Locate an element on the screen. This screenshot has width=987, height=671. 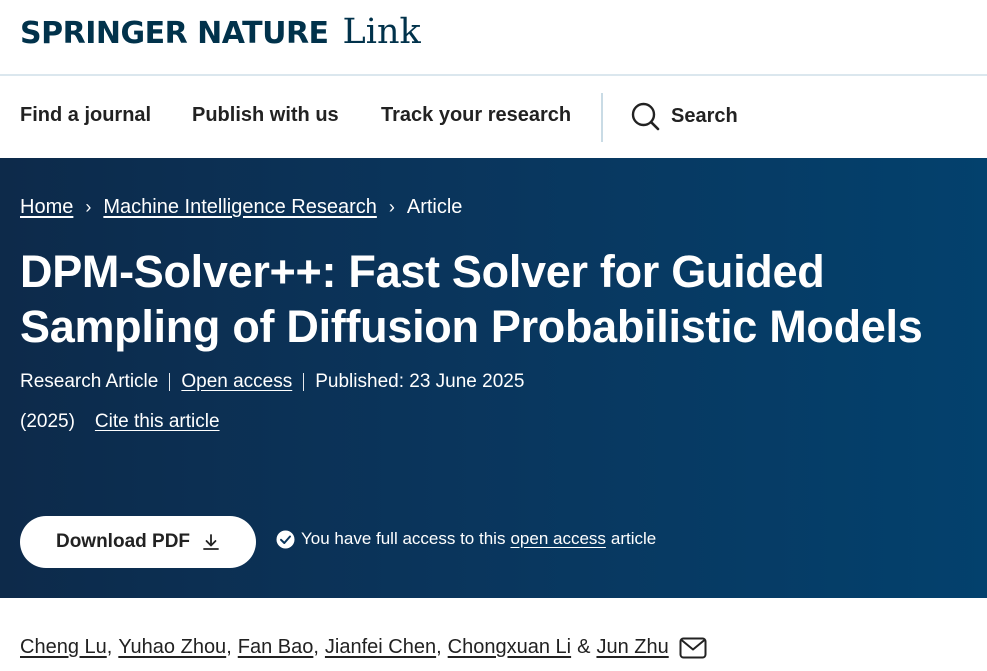
brand-name: SPRINGER NATURE is located at coordinates (174, 33).